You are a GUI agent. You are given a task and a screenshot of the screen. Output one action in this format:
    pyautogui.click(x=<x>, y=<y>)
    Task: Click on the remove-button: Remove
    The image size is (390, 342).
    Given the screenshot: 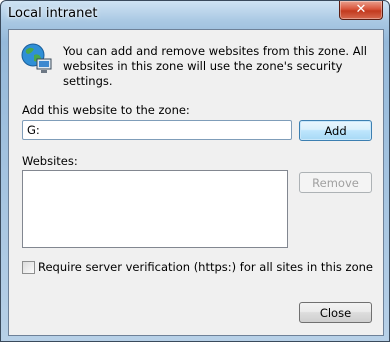 What is the action you would take?
    pyautogui.click(x=335, y=182)
    